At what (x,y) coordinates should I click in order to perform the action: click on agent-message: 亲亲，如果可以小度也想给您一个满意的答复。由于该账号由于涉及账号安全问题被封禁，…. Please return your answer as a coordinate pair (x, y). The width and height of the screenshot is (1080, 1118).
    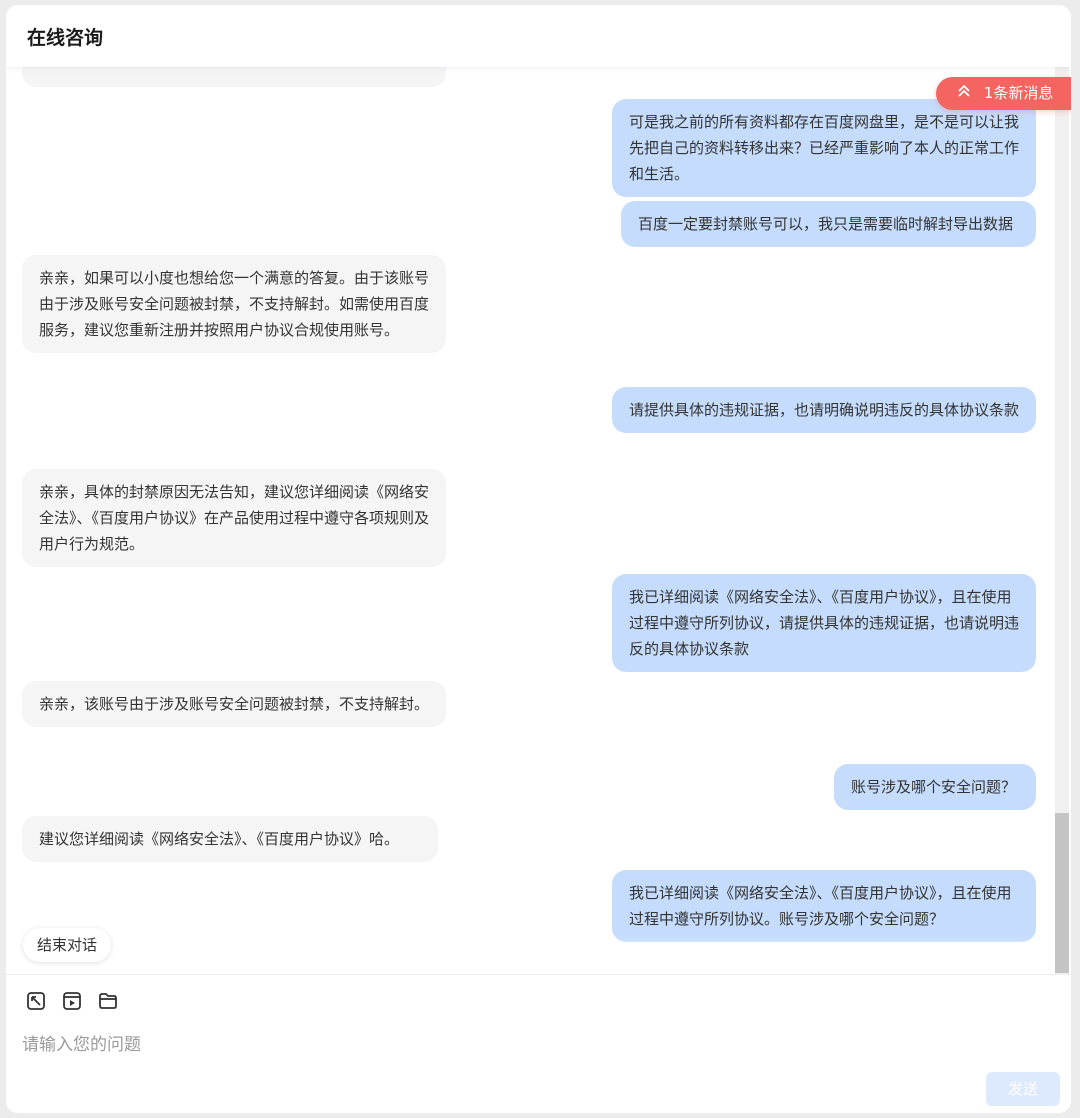
    Looking at the image, I should click on (234, 304).